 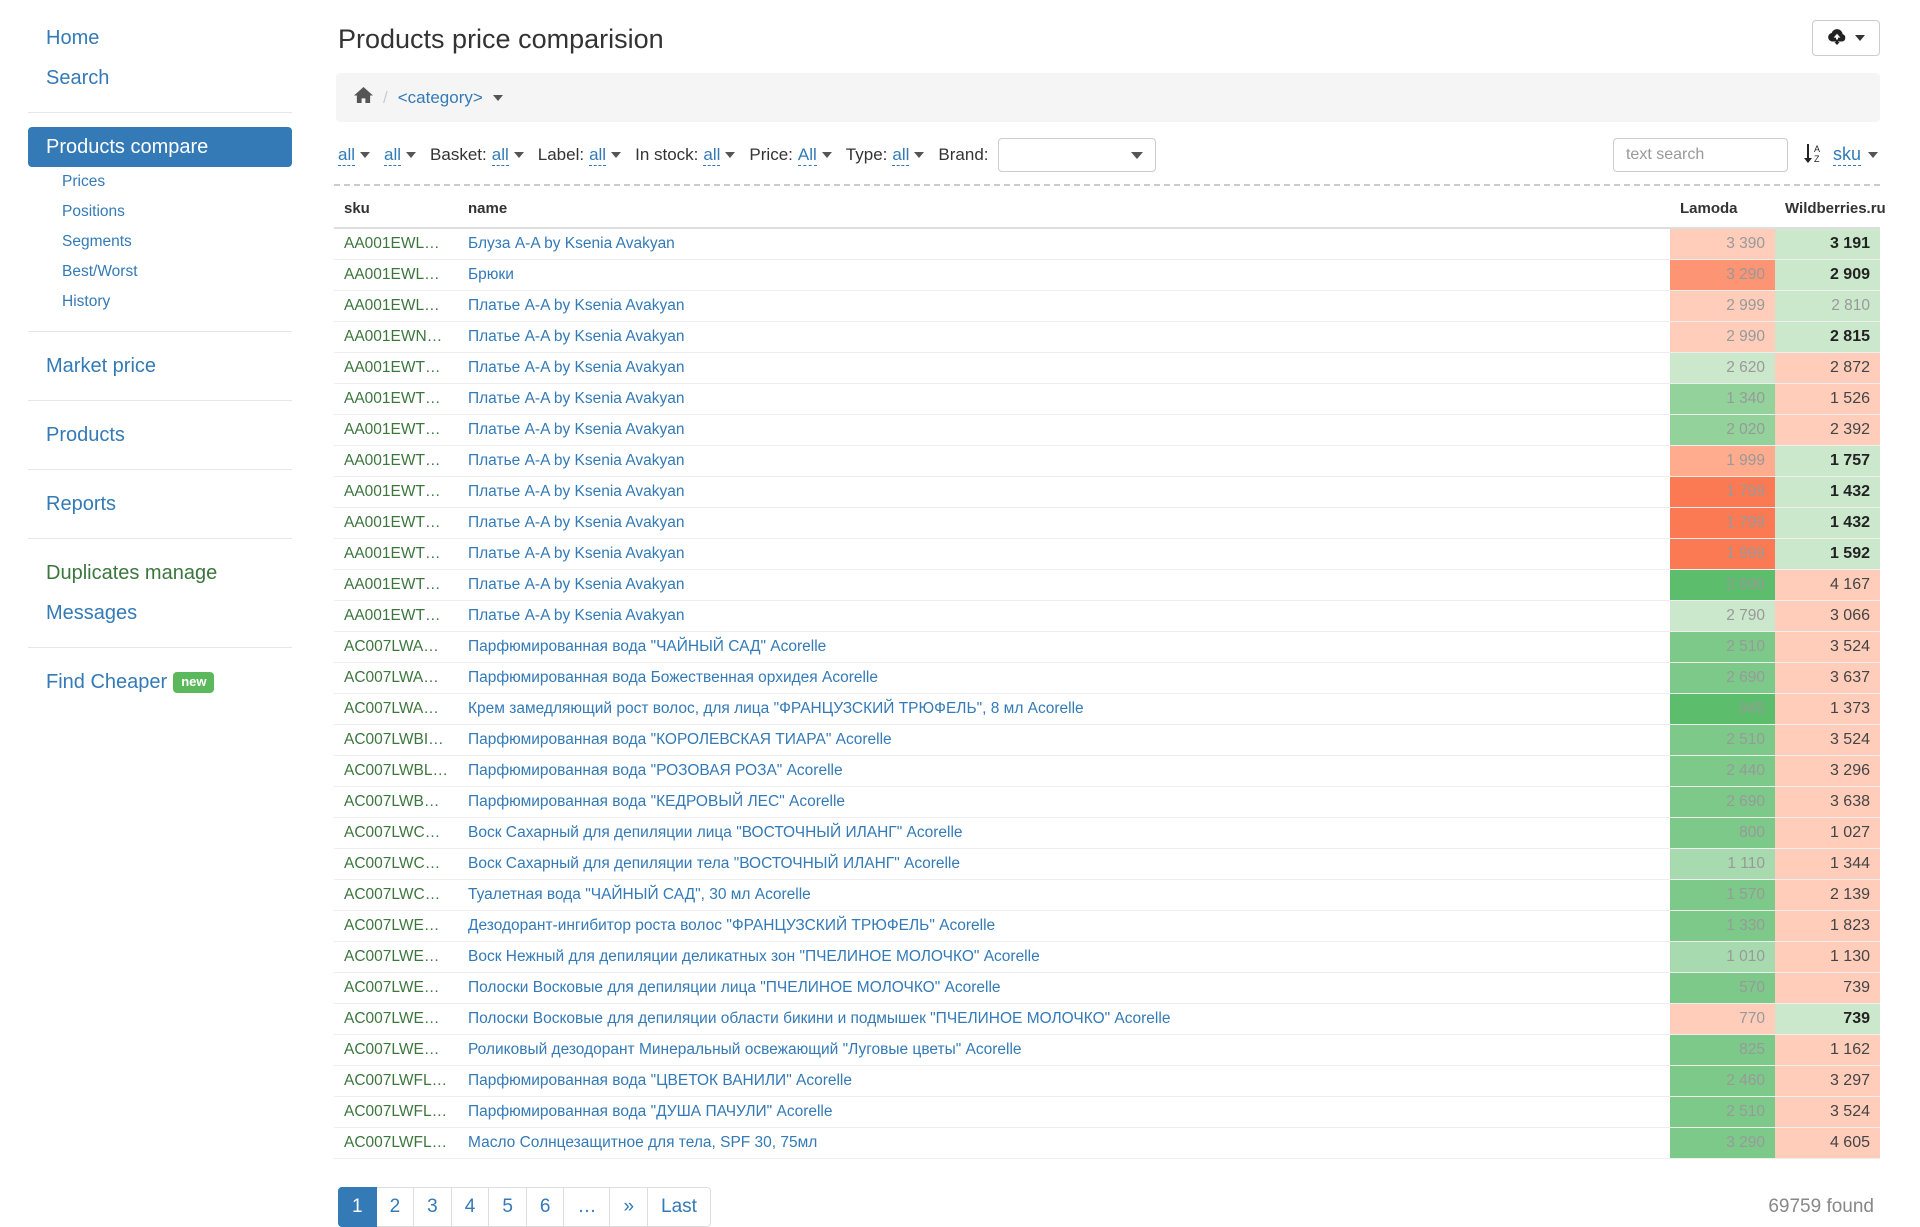 What do you see at coordinates (571, 243) in the screenshot?
I see `product-link: Блуза A-A by Ksenia Avakyan` at bounding box center [571, 243].